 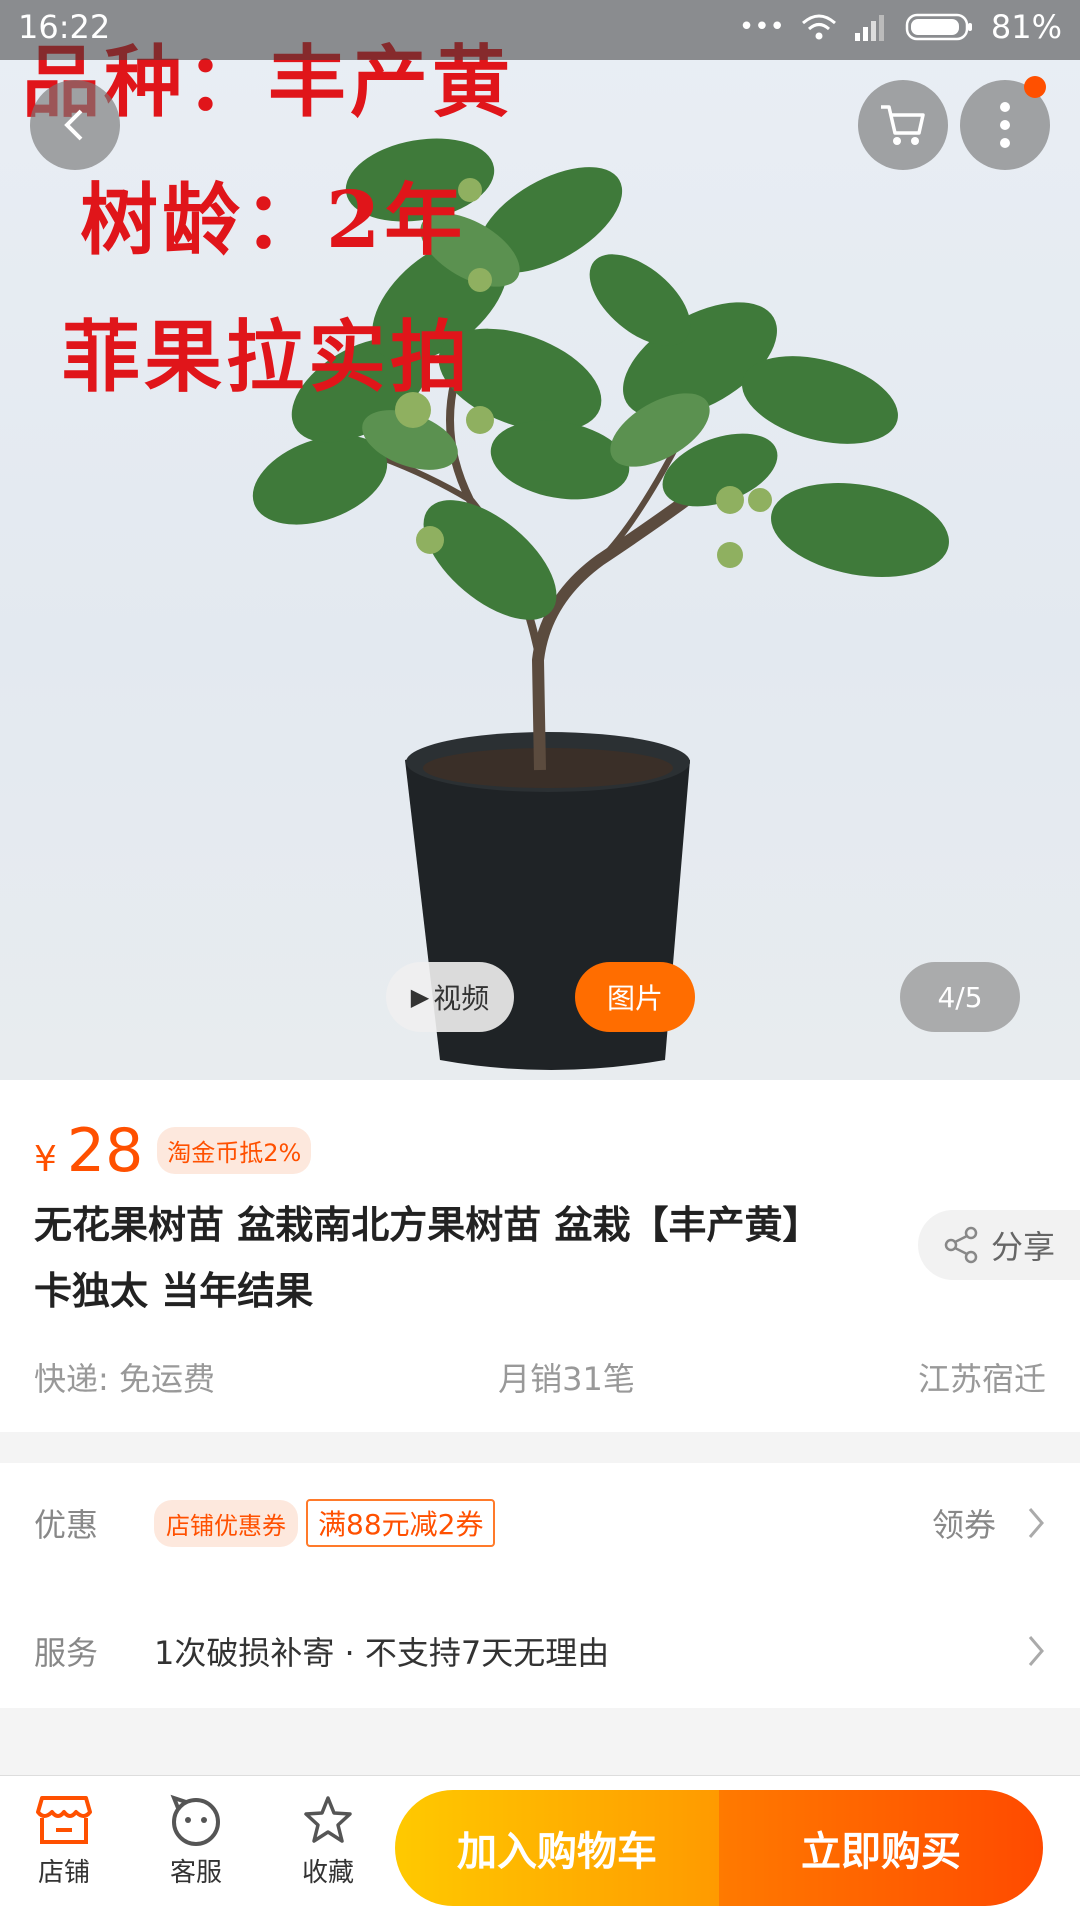 What do you see at coordinates (461, 998) in the screenshot?
I see `video-tab-label: 视频` at bounding box center [461, 998].